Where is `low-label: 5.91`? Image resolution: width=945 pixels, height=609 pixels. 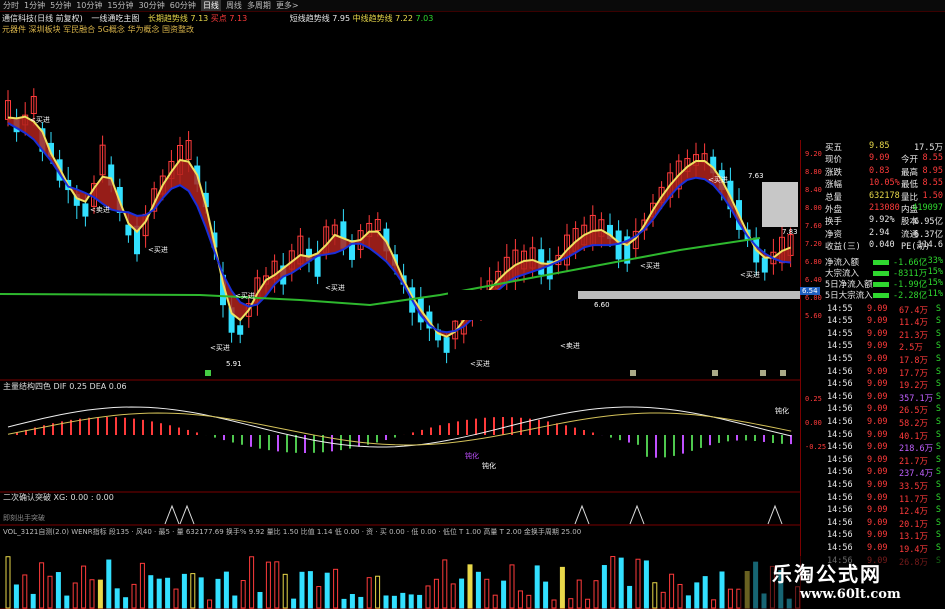 low-label: 5.91 is located at coordinates (234, 364).